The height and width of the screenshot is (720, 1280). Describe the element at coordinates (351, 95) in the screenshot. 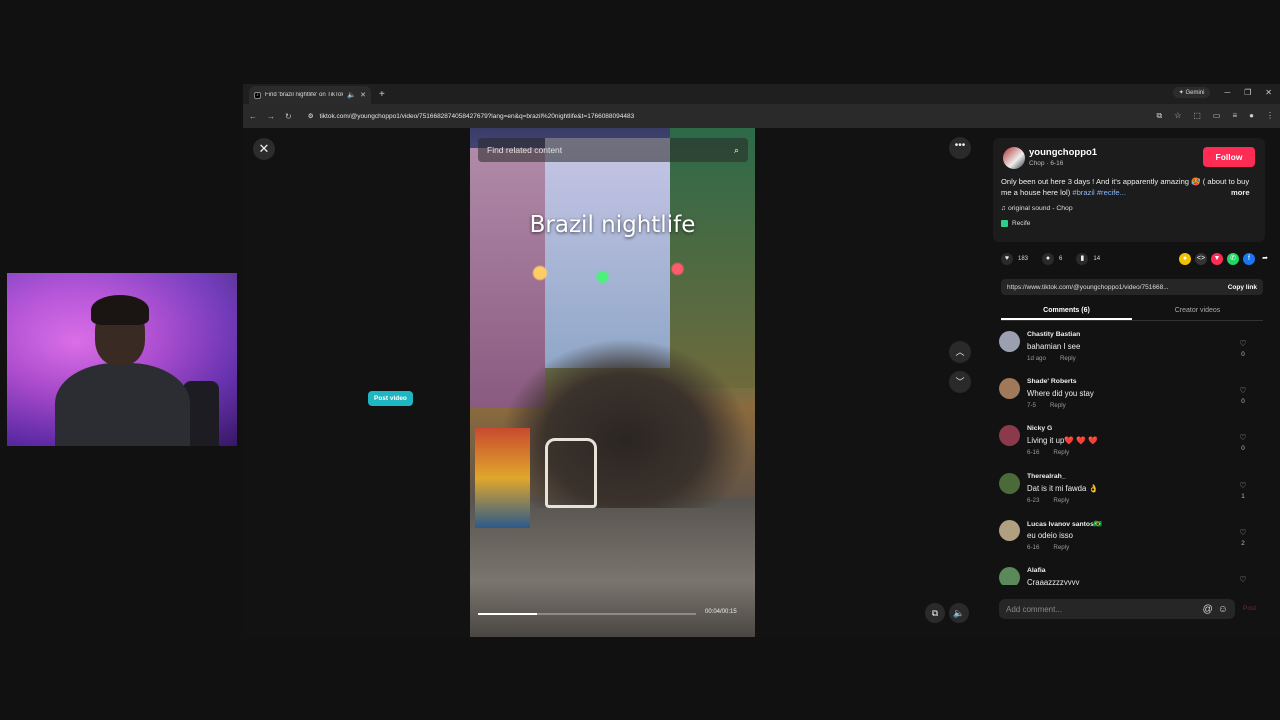

I see `speaker-icon: 🔈` at that location.